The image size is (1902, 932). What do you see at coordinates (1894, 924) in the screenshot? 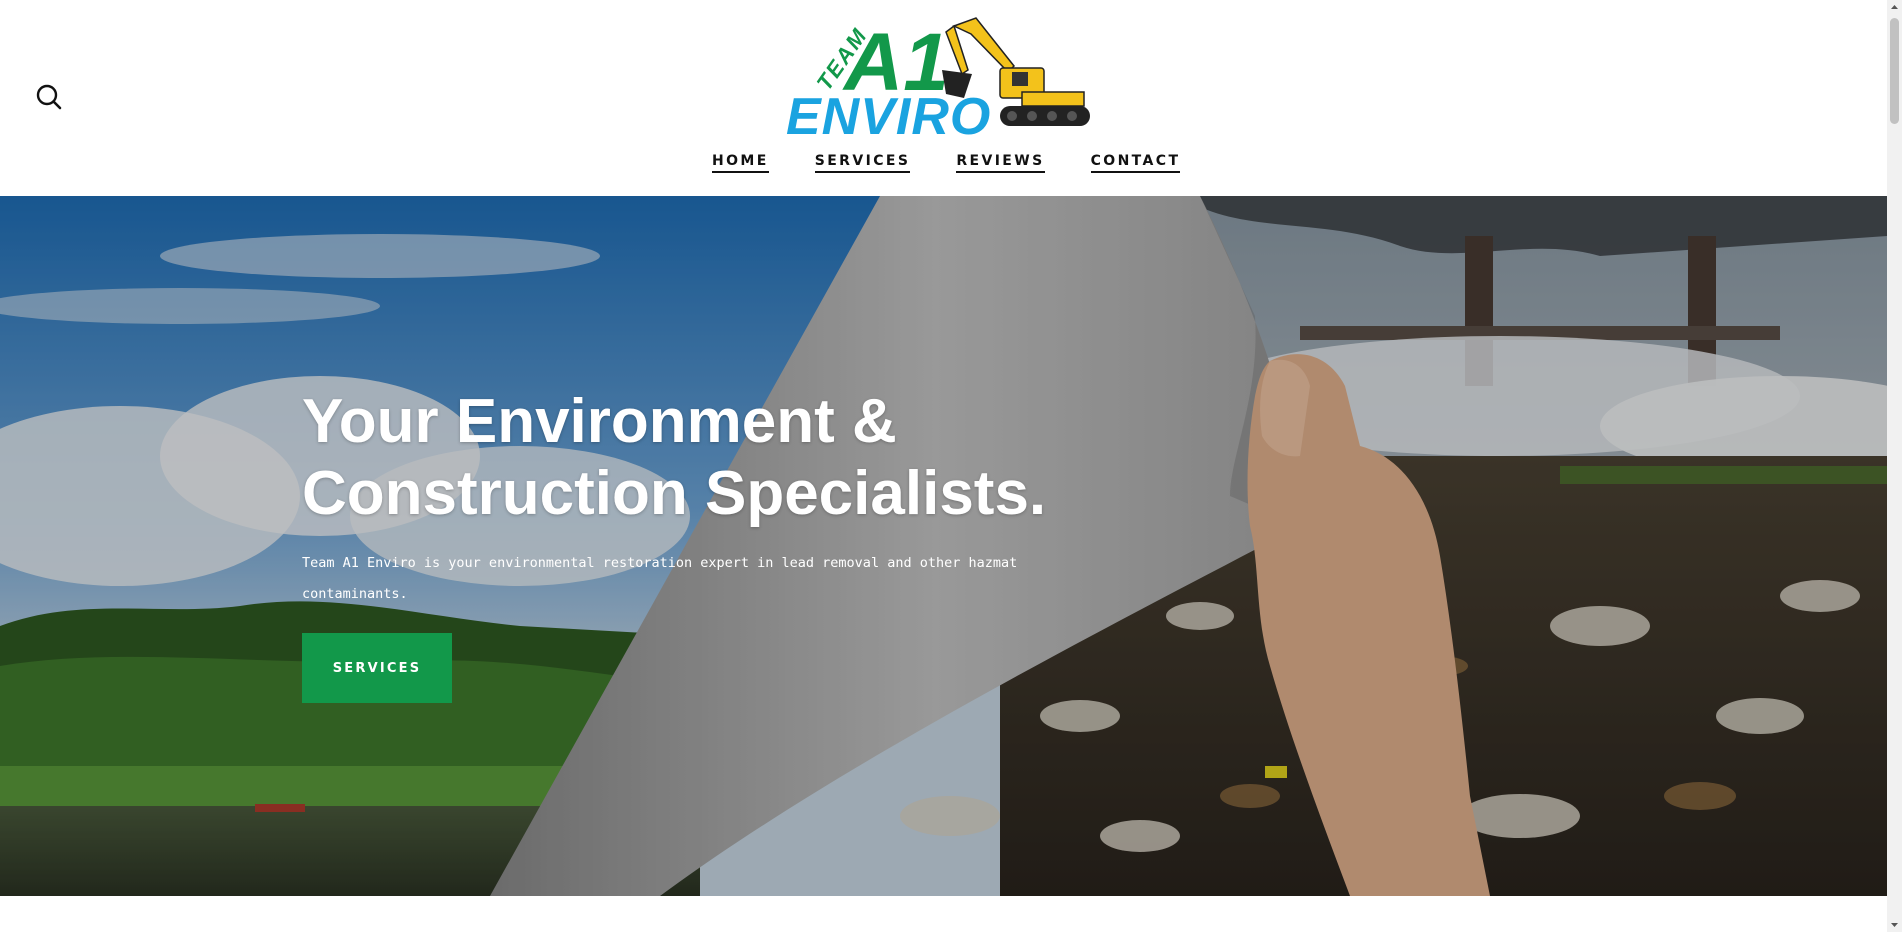
I see `scroll-down-arrow-icon` at bounding box center [1894, 924].